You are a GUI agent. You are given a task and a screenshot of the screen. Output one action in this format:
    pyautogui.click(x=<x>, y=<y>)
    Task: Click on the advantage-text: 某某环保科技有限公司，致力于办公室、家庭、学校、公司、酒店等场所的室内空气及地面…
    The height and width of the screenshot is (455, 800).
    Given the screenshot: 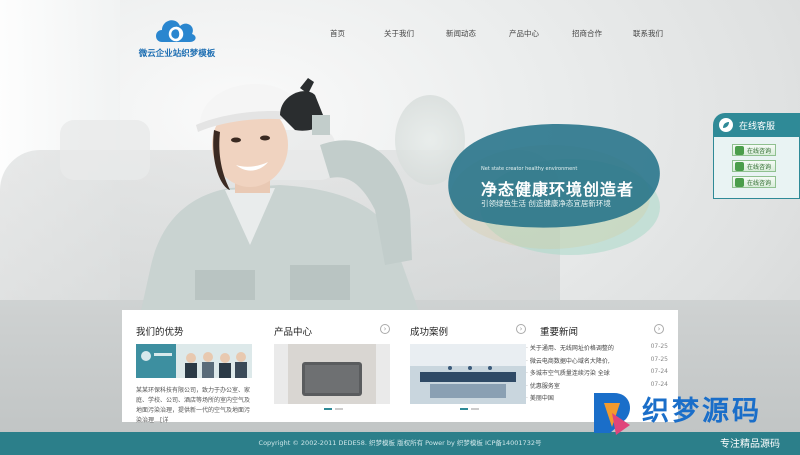 What is the action you would take?
    pyautogui.click(x=193, y=405)
    